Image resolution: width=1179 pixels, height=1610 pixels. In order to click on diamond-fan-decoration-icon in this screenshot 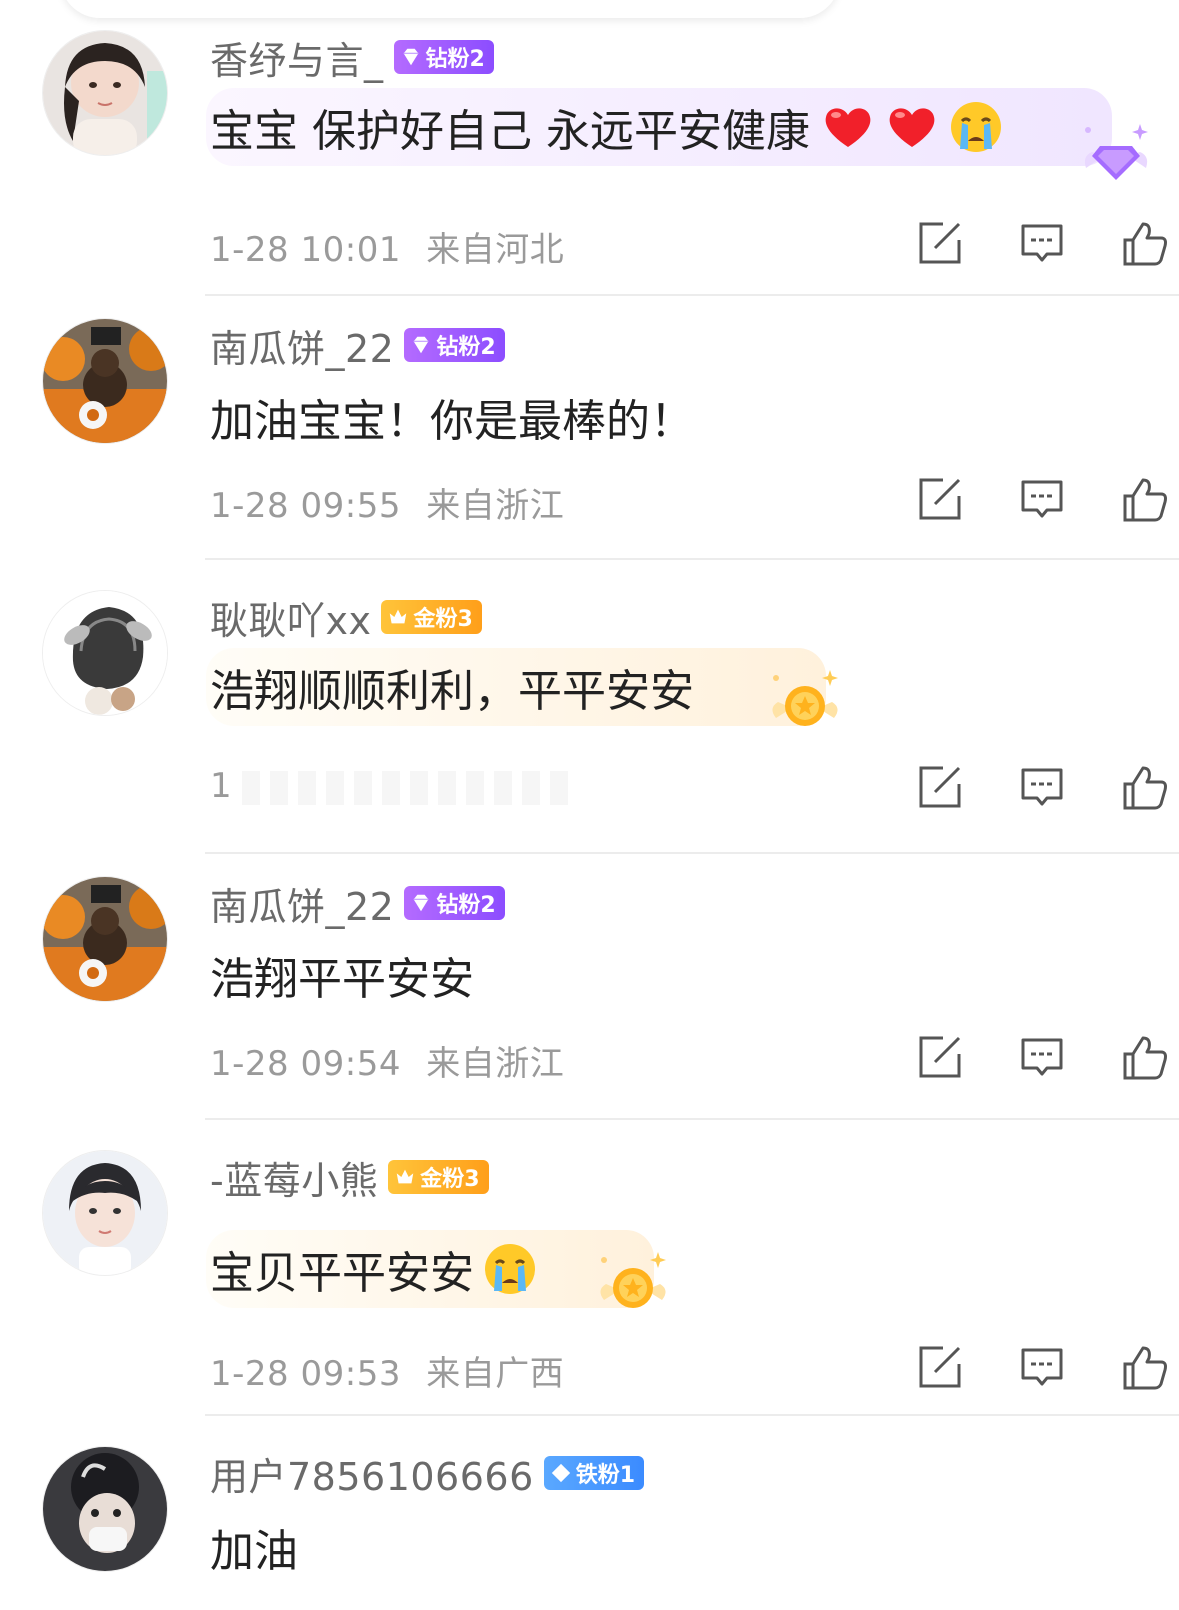, I will do `click(1116, 152)`.